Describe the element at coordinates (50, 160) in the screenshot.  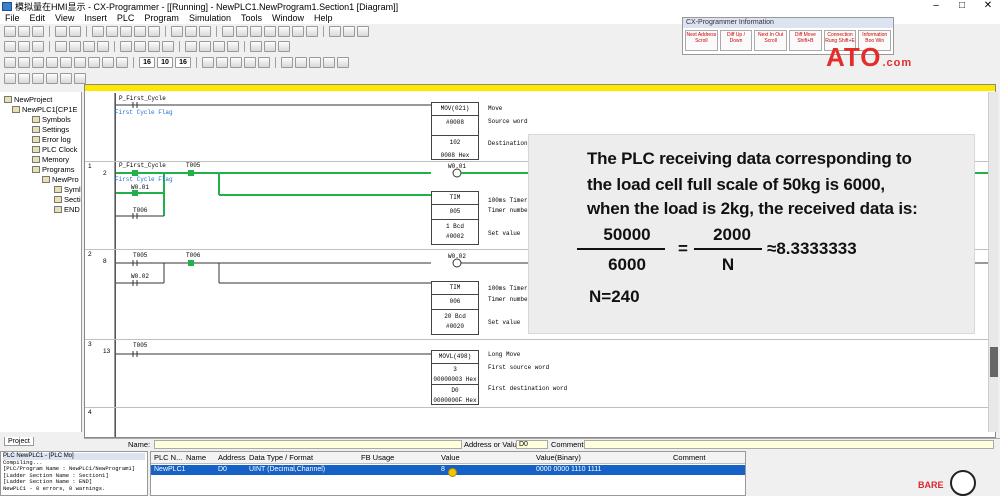
I see `tree-node-memory: Memory` at that location.